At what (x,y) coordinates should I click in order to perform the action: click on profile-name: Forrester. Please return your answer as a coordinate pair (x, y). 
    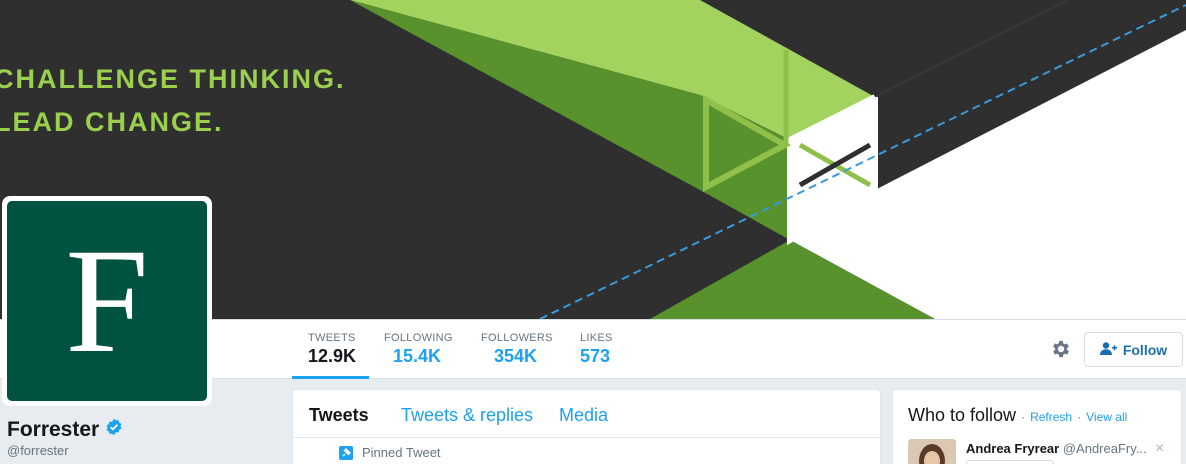
    Looking at the image, I should click on (65, 430).